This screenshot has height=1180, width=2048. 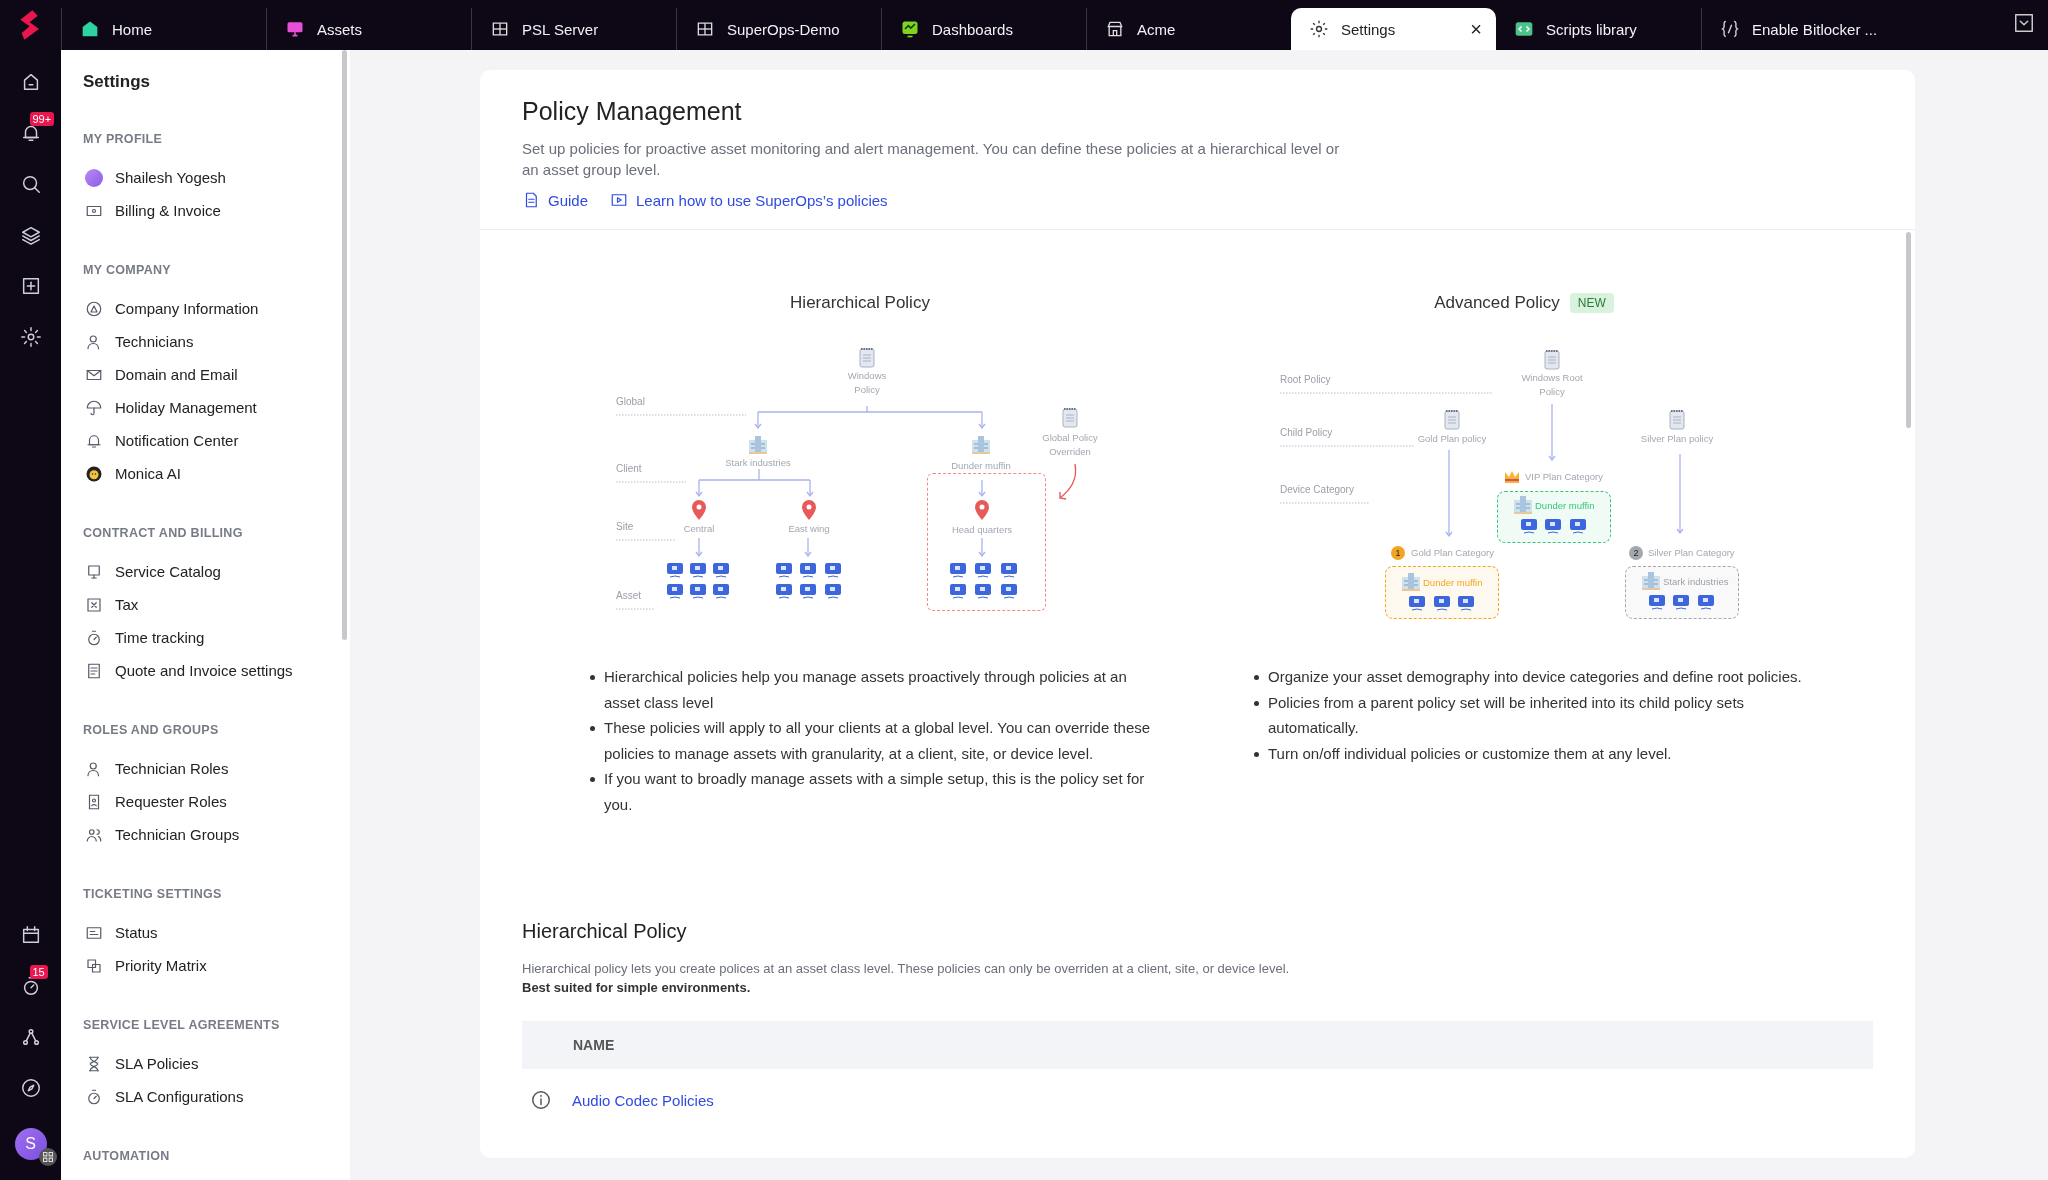 I want to click on sidebar-item: Billing & Invoice, so click(x=216, y=210).